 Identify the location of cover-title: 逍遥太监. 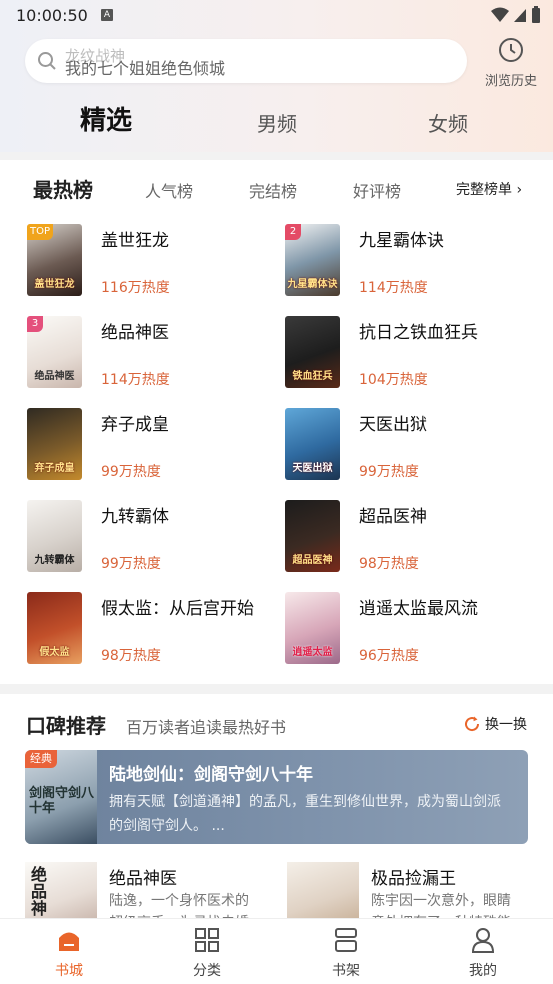
(312, 652).